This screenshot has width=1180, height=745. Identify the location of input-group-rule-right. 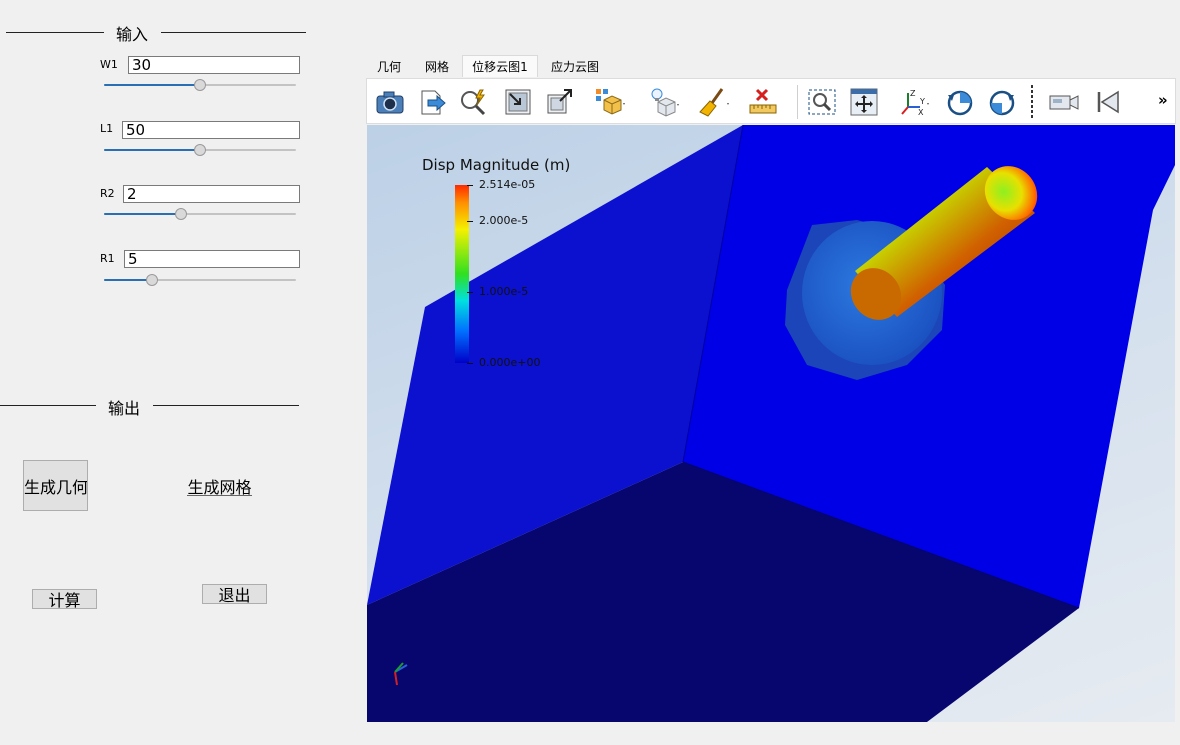
(233, 32).